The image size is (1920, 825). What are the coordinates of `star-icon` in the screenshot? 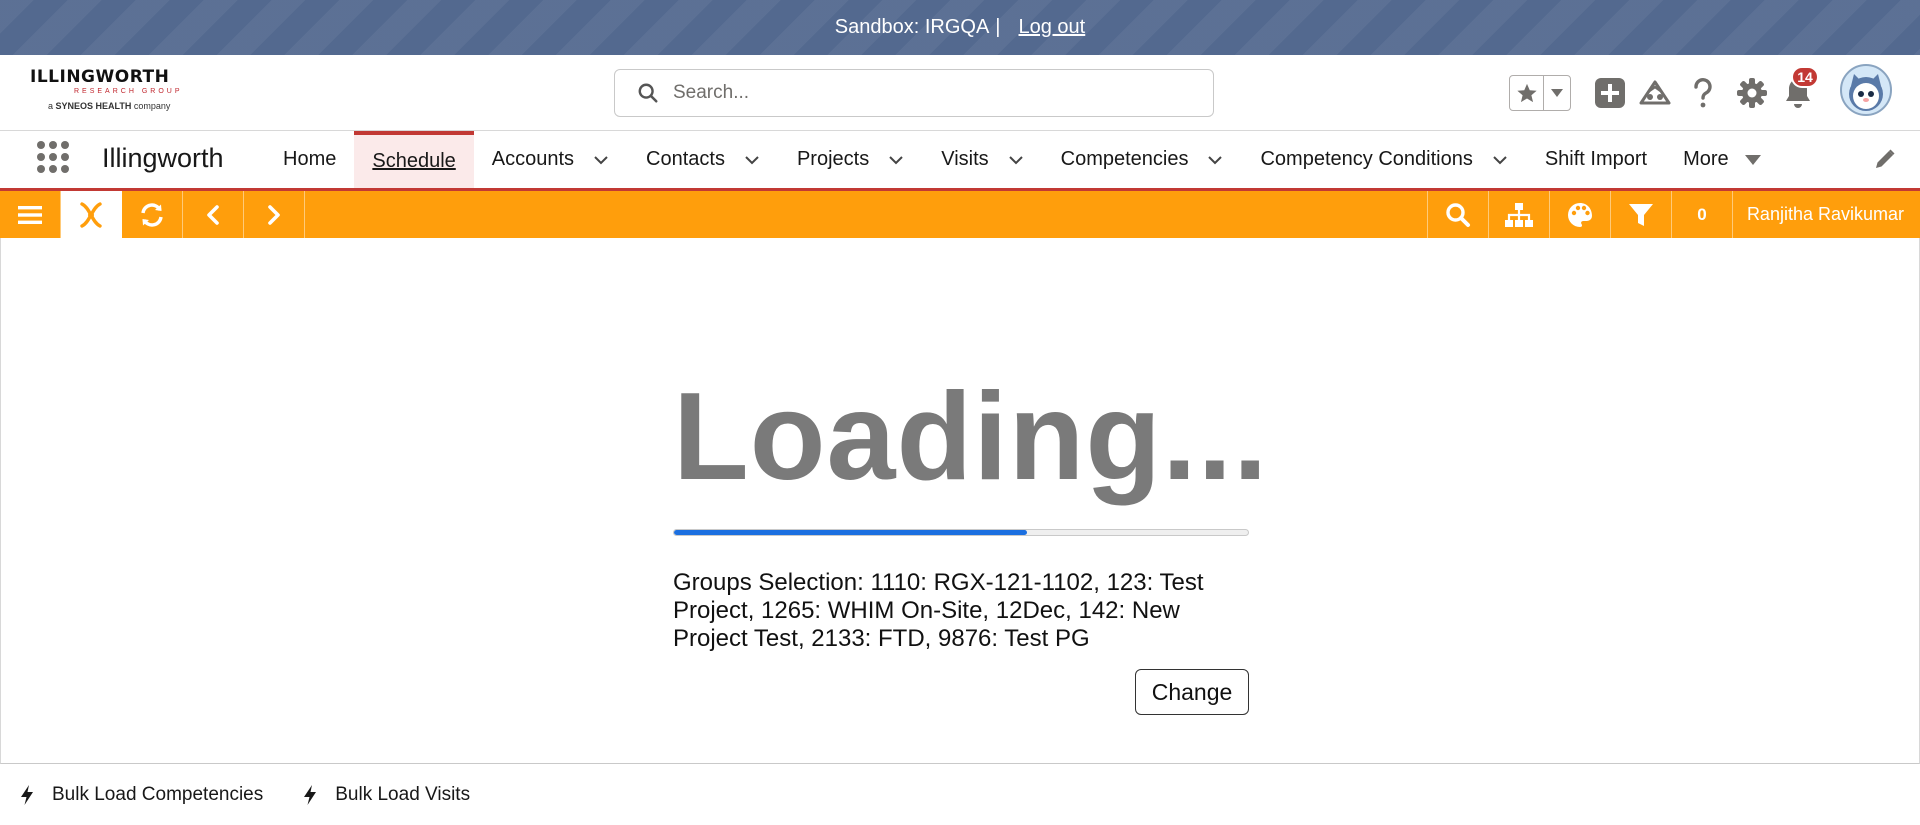 It's located at (1526, 93).